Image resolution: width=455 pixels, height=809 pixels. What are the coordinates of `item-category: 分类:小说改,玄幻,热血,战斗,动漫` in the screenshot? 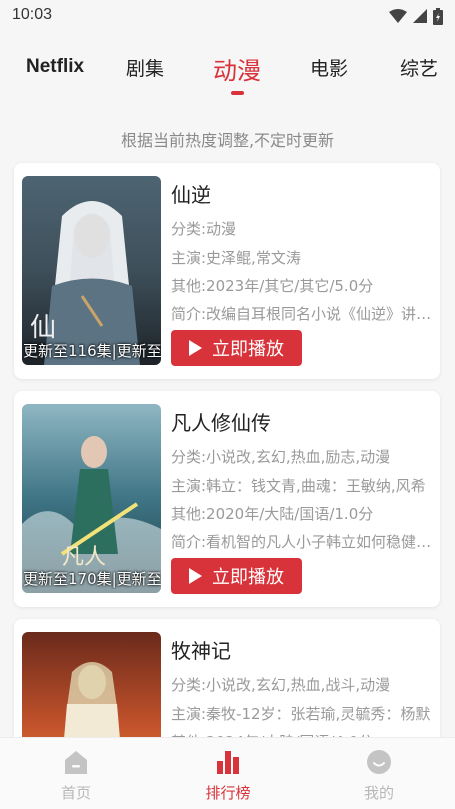 It's located at (281, 685).